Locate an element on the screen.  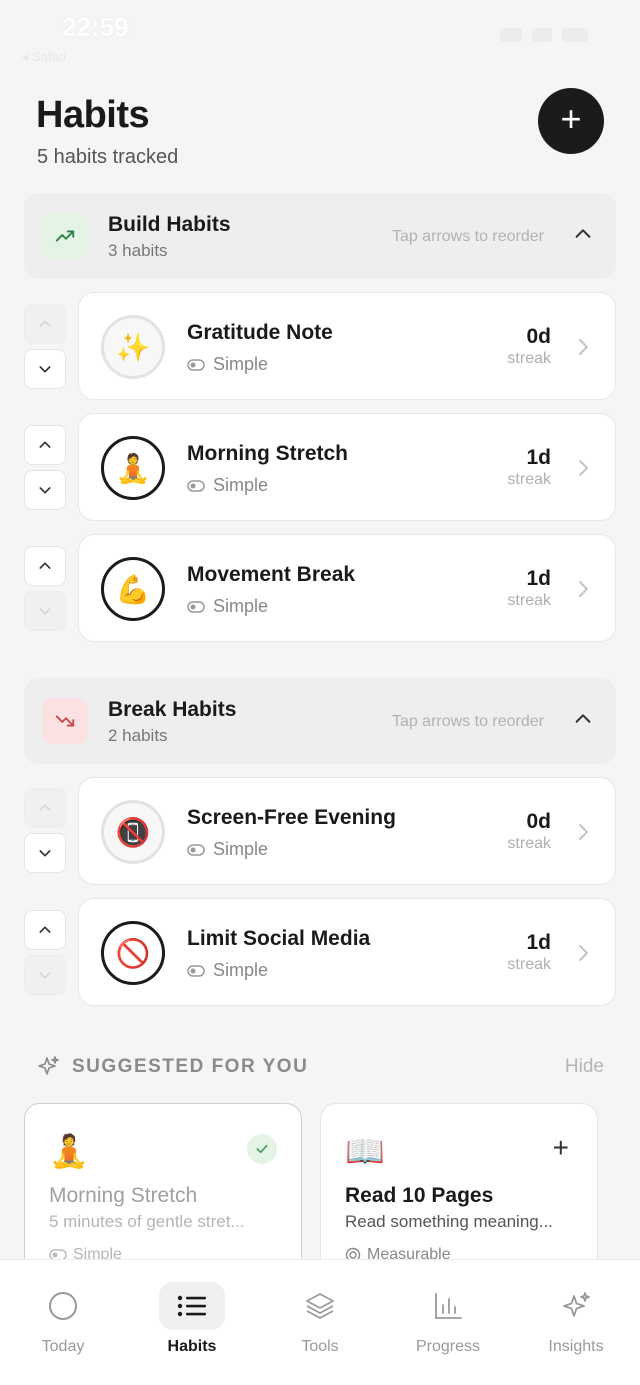
add-suggestion-button: + is located at coordinates (561, 1148).